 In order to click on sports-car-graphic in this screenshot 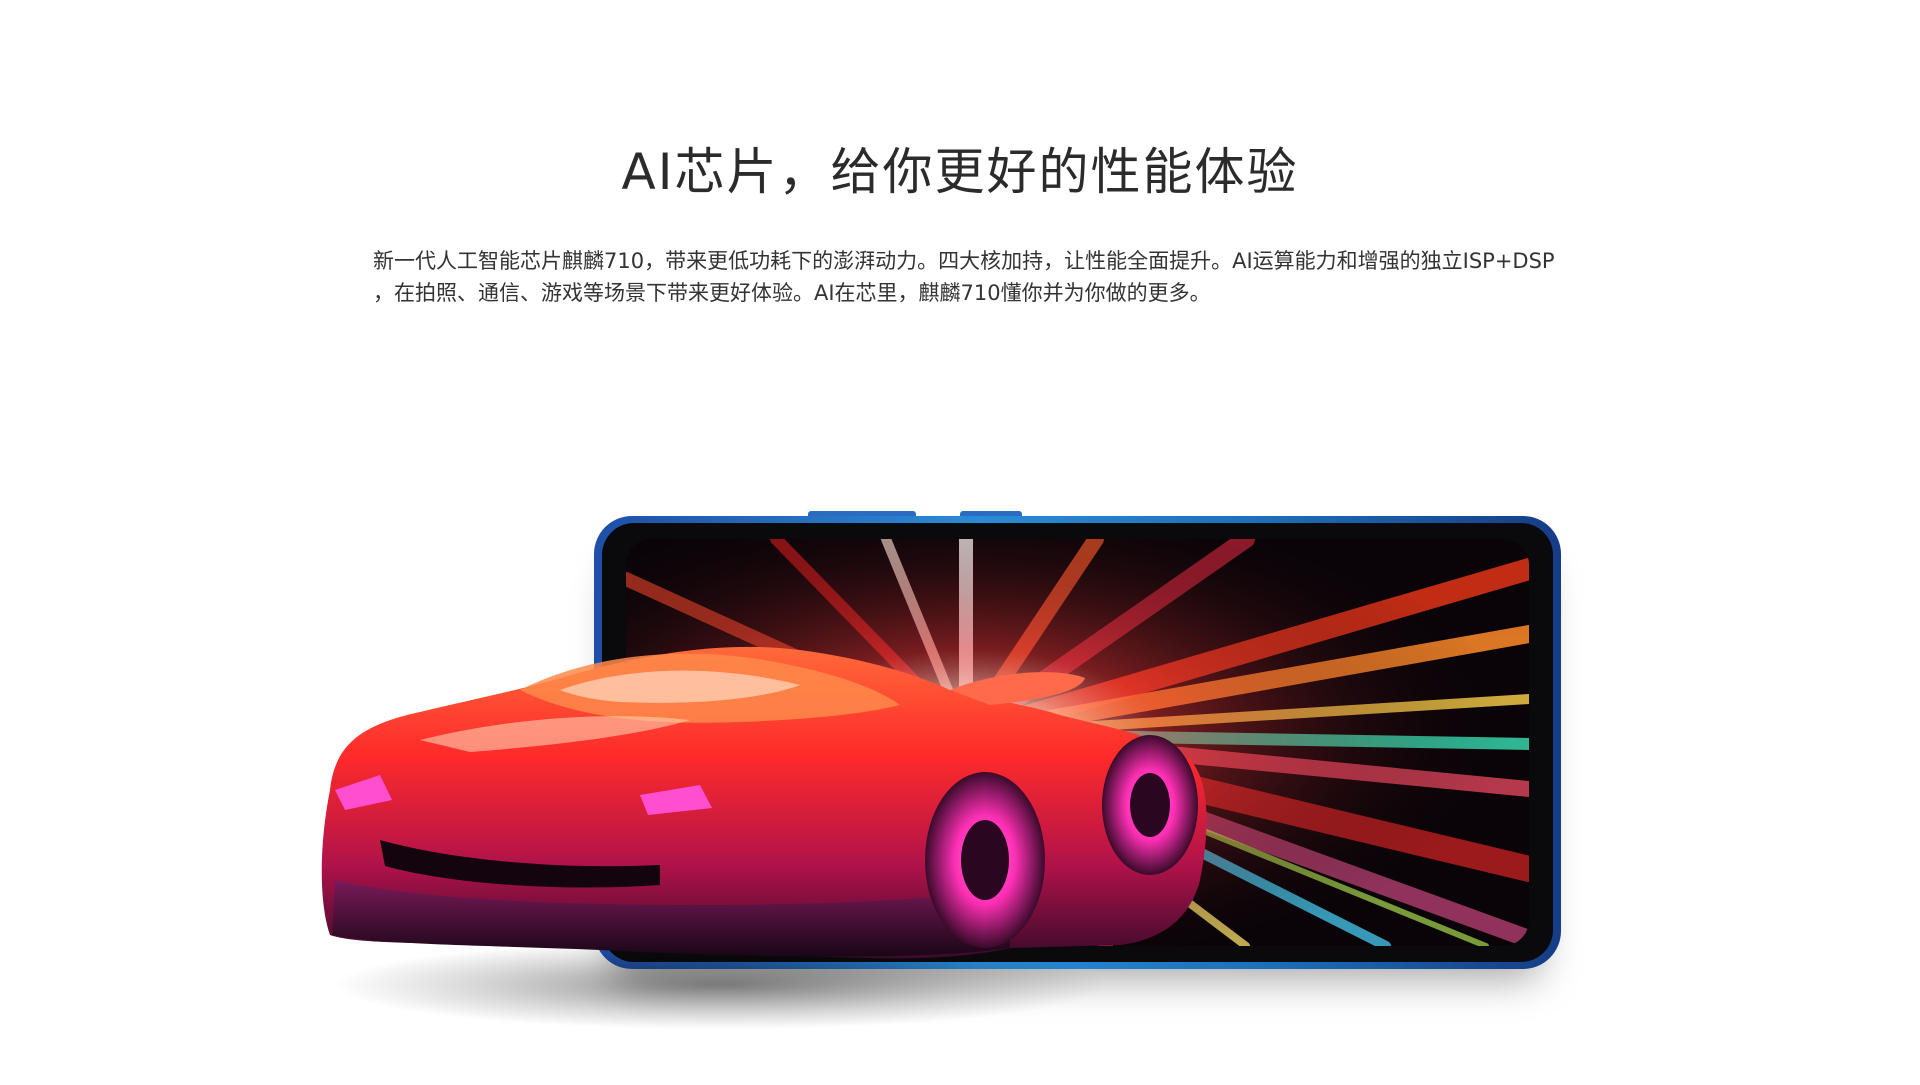, I will do `click(764, 802)`.